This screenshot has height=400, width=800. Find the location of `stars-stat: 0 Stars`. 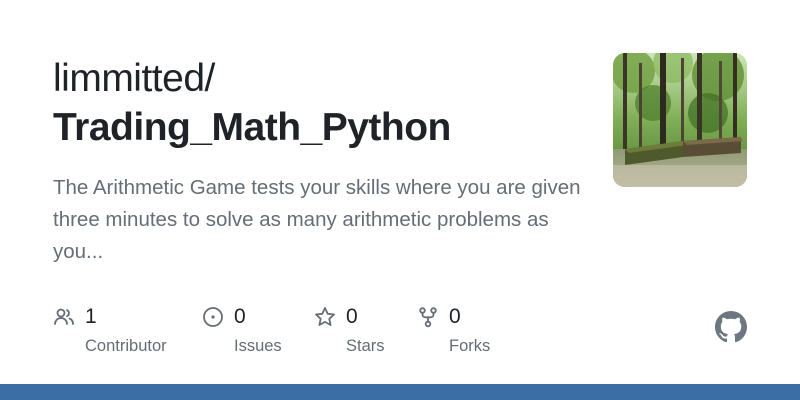

stars-stat: 0 Stars is located at coordinates (349, 332).